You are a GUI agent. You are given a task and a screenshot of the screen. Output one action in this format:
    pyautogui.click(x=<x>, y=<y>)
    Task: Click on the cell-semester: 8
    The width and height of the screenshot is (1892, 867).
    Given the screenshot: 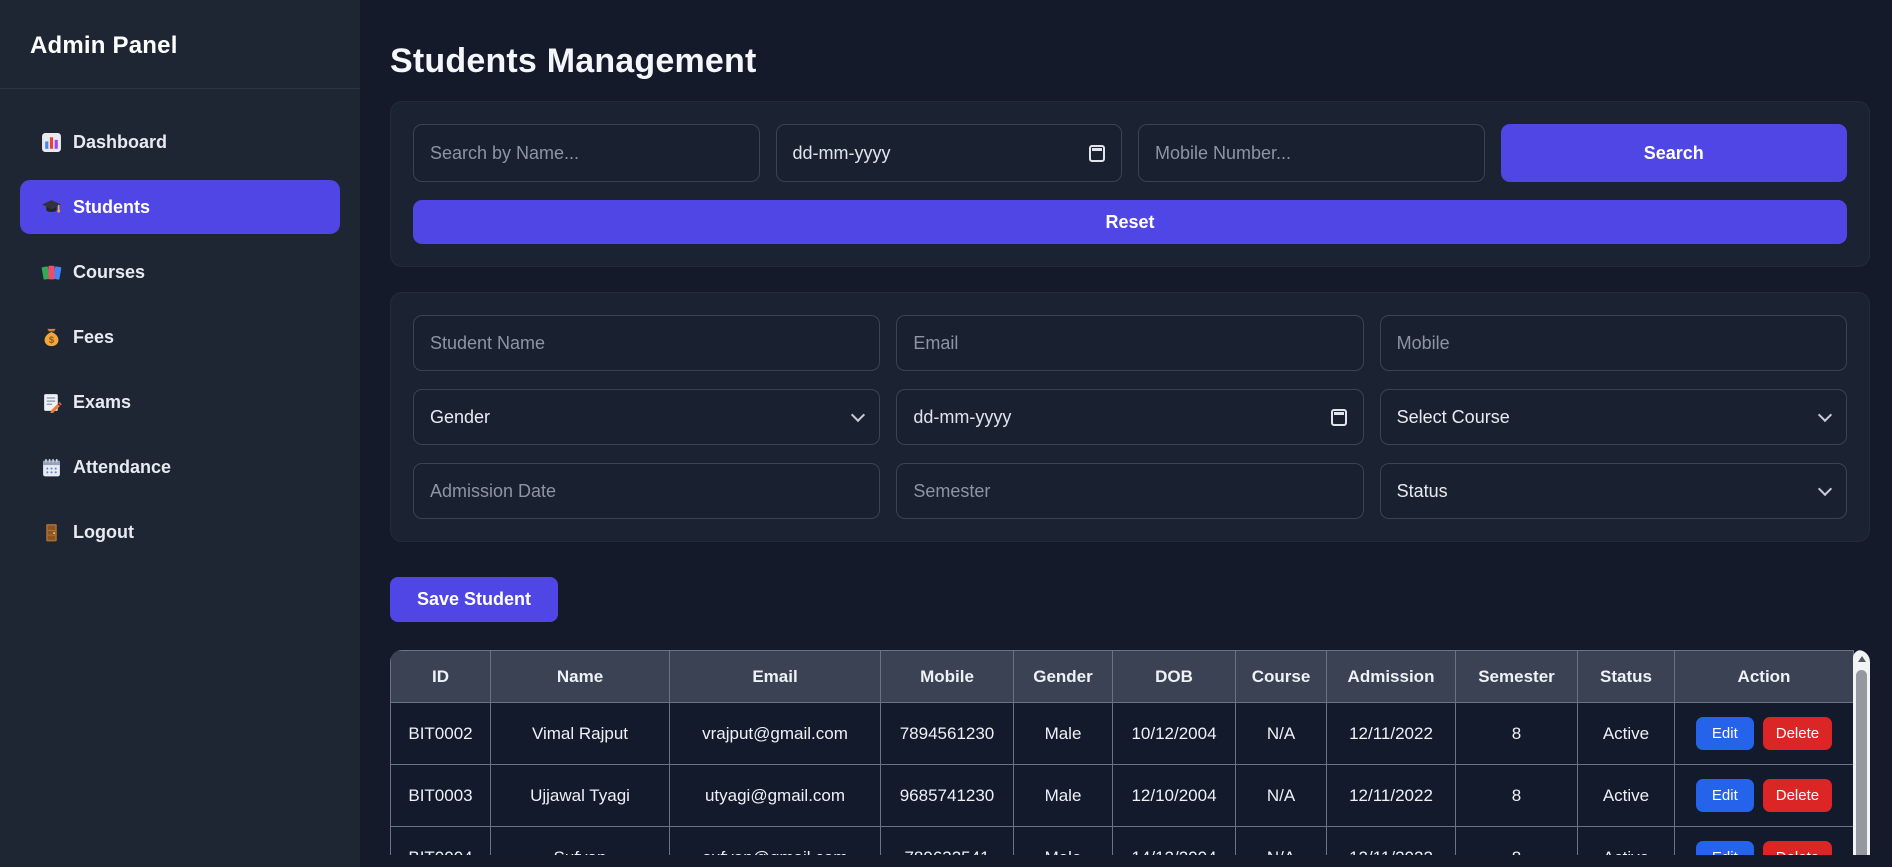 What is the action you would take?
    pyautogui.click(x=1516, y=733)
    